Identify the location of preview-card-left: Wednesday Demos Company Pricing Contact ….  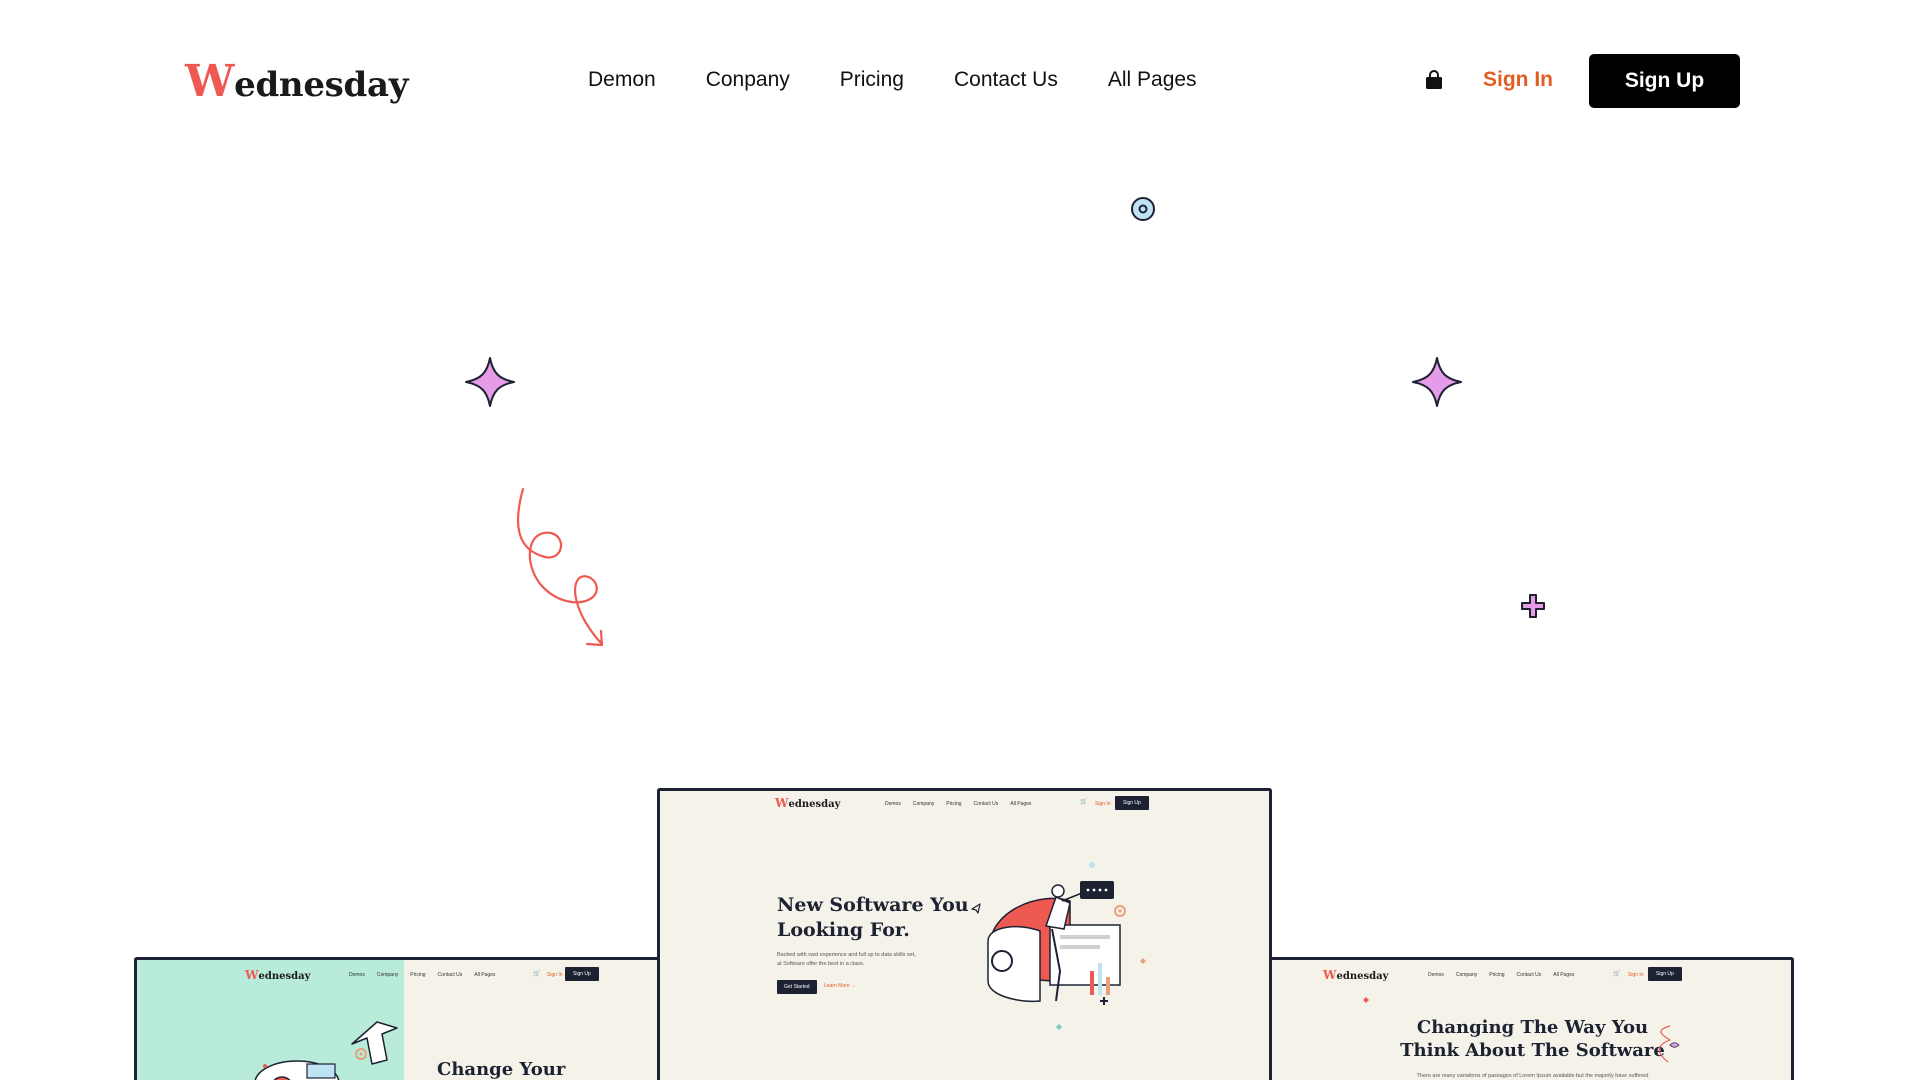
(414, 1018).